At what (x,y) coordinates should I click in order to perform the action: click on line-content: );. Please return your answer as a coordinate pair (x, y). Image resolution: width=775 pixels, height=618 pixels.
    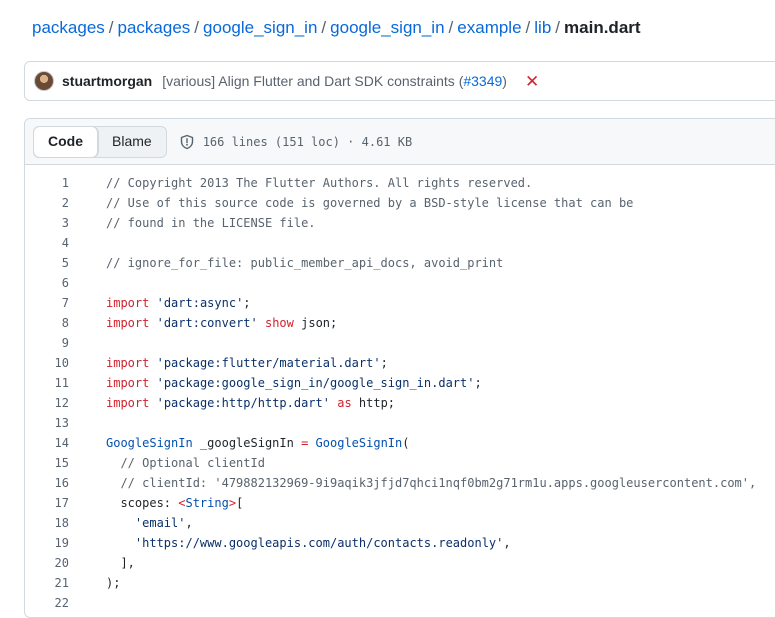
    Looking at the image, I should click on (94, 583).